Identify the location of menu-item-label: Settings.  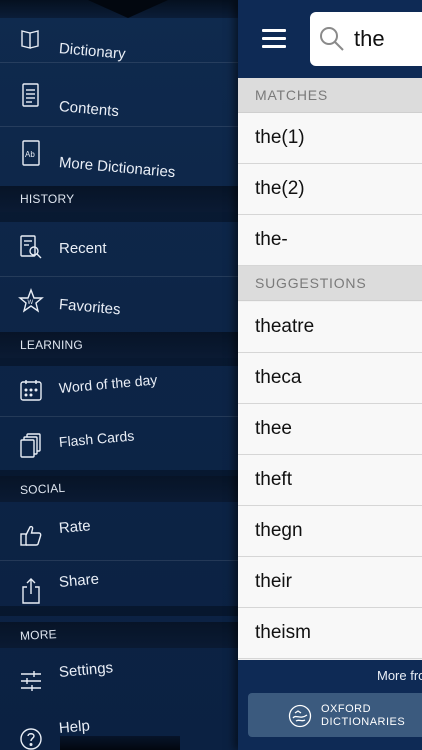
(86, 670).